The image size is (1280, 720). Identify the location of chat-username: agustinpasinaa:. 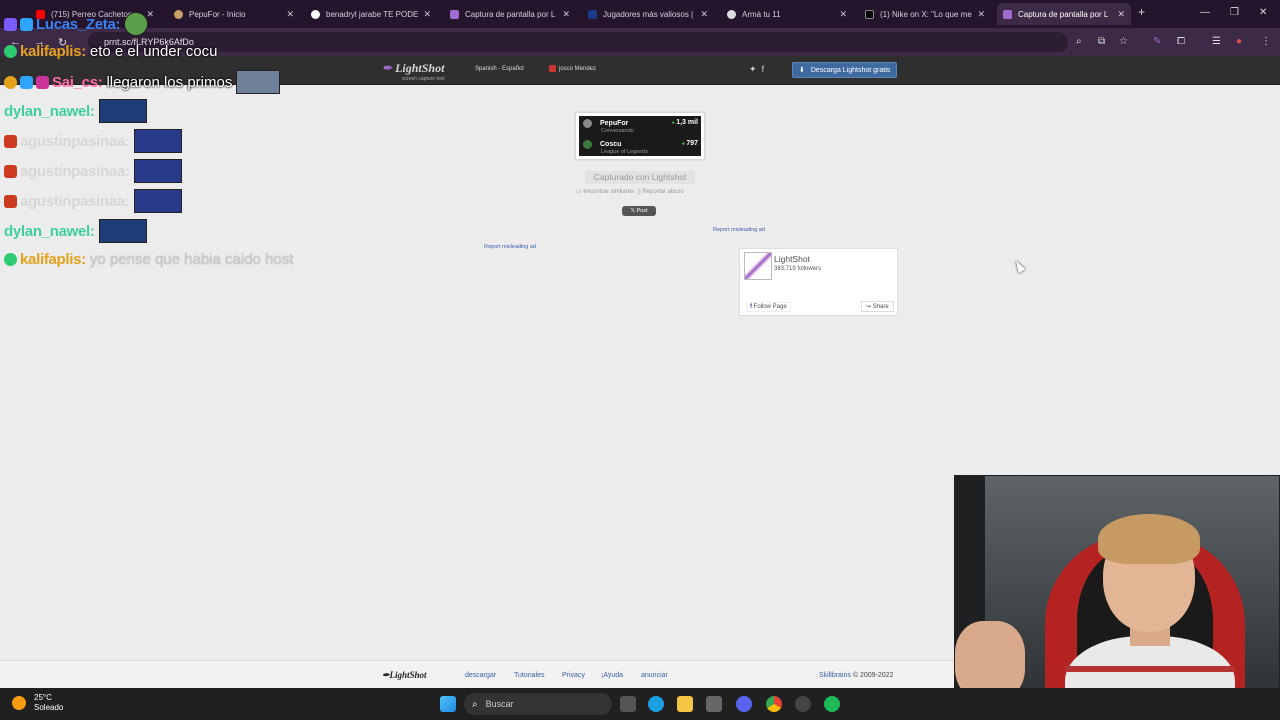
(75, 171).